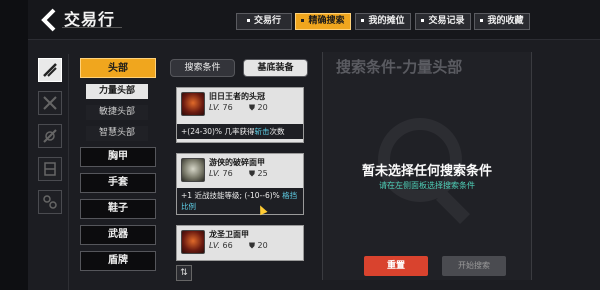 This screenshot has height=290, width=600. What do you see at coordinates (237, 96) in the screenshot?
I see `item-name: 旧日王者的头冠` at bounding box center [237, 96].